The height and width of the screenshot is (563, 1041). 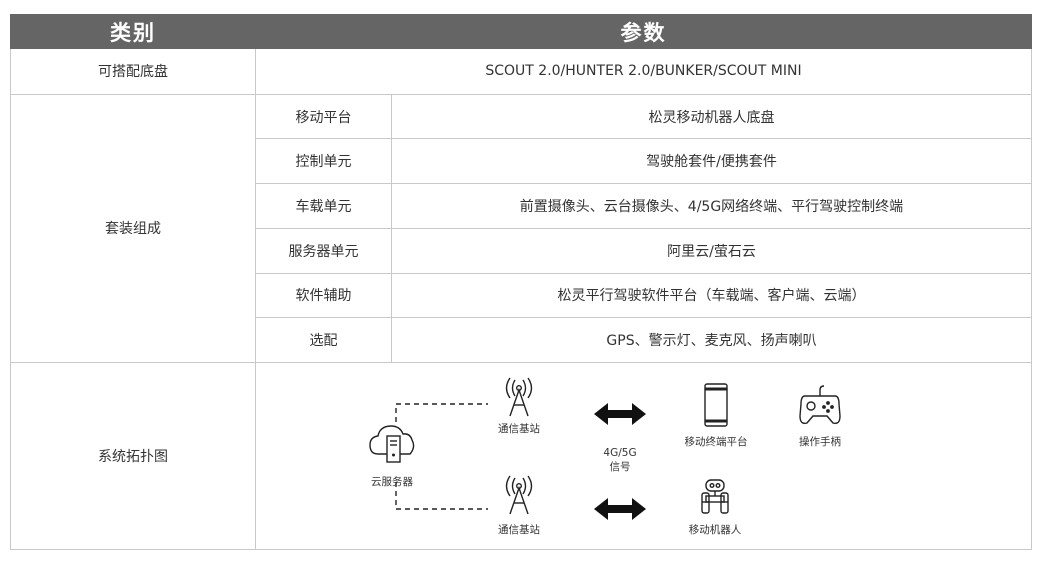 I want to click on gamepad-label: 操作手柄, so click(x=820, y=441).